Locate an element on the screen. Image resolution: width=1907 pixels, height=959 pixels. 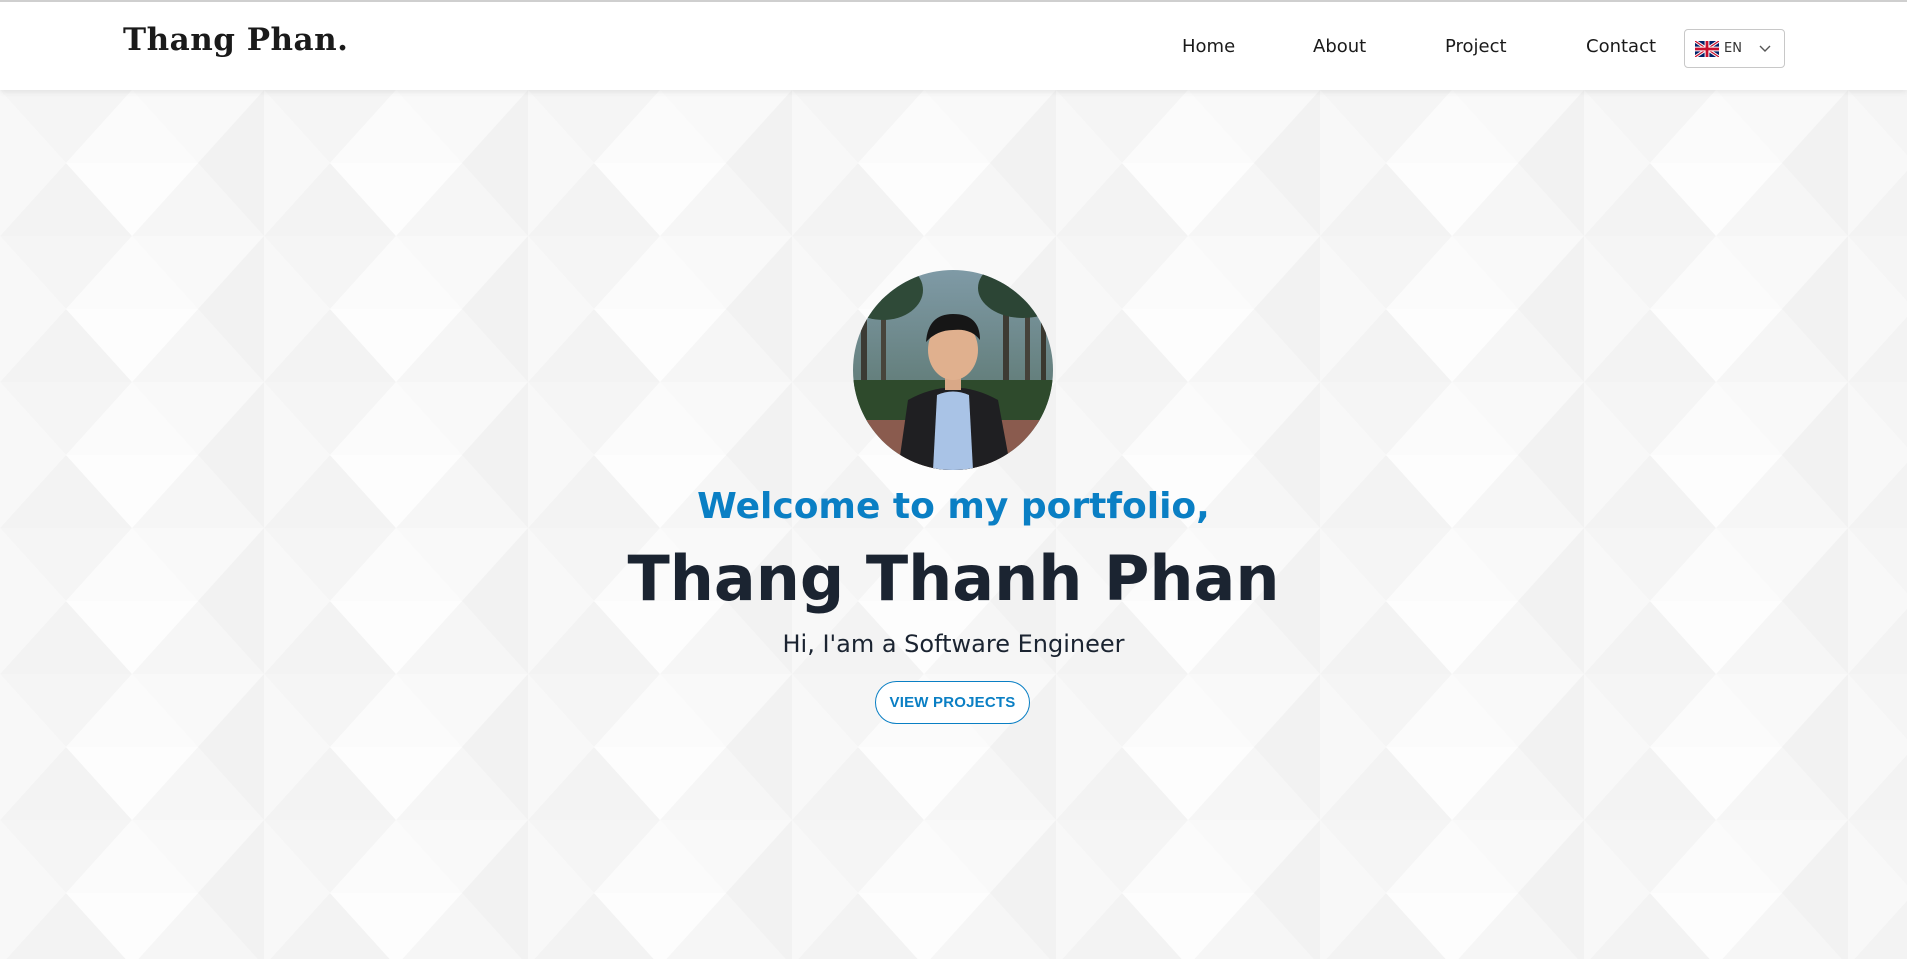
profile-avatar is located at coordinates (953, 370).